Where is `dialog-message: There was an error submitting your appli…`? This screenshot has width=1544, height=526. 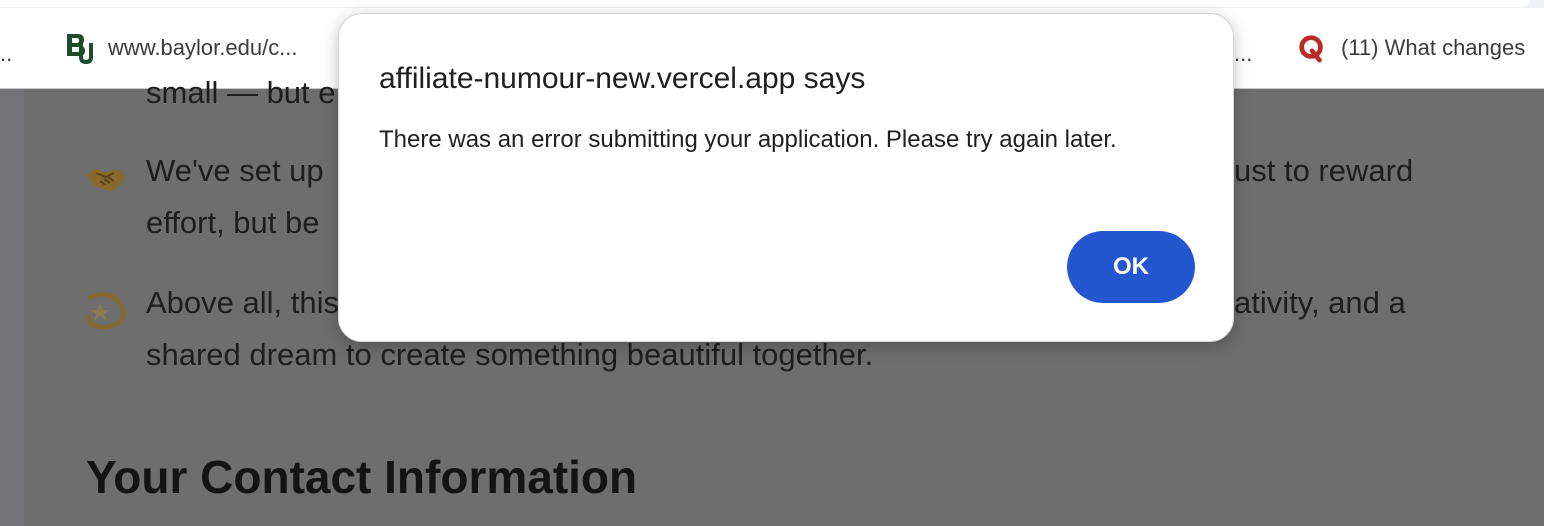
dialog-message: There was an error submitting your appli… is located at coordinates (748, 139).